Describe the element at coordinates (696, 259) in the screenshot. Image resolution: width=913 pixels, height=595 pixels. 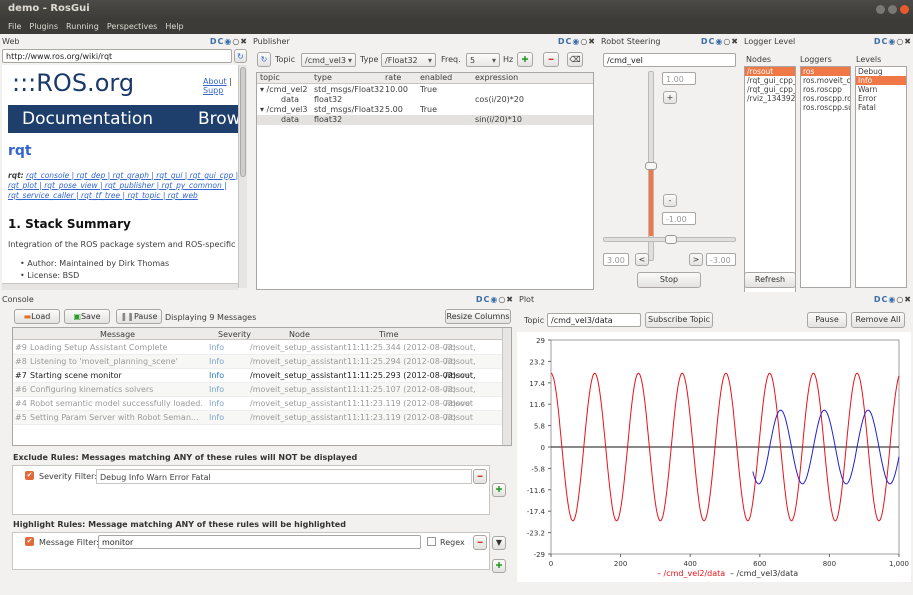
I see `turn-right-button: >` at that location.